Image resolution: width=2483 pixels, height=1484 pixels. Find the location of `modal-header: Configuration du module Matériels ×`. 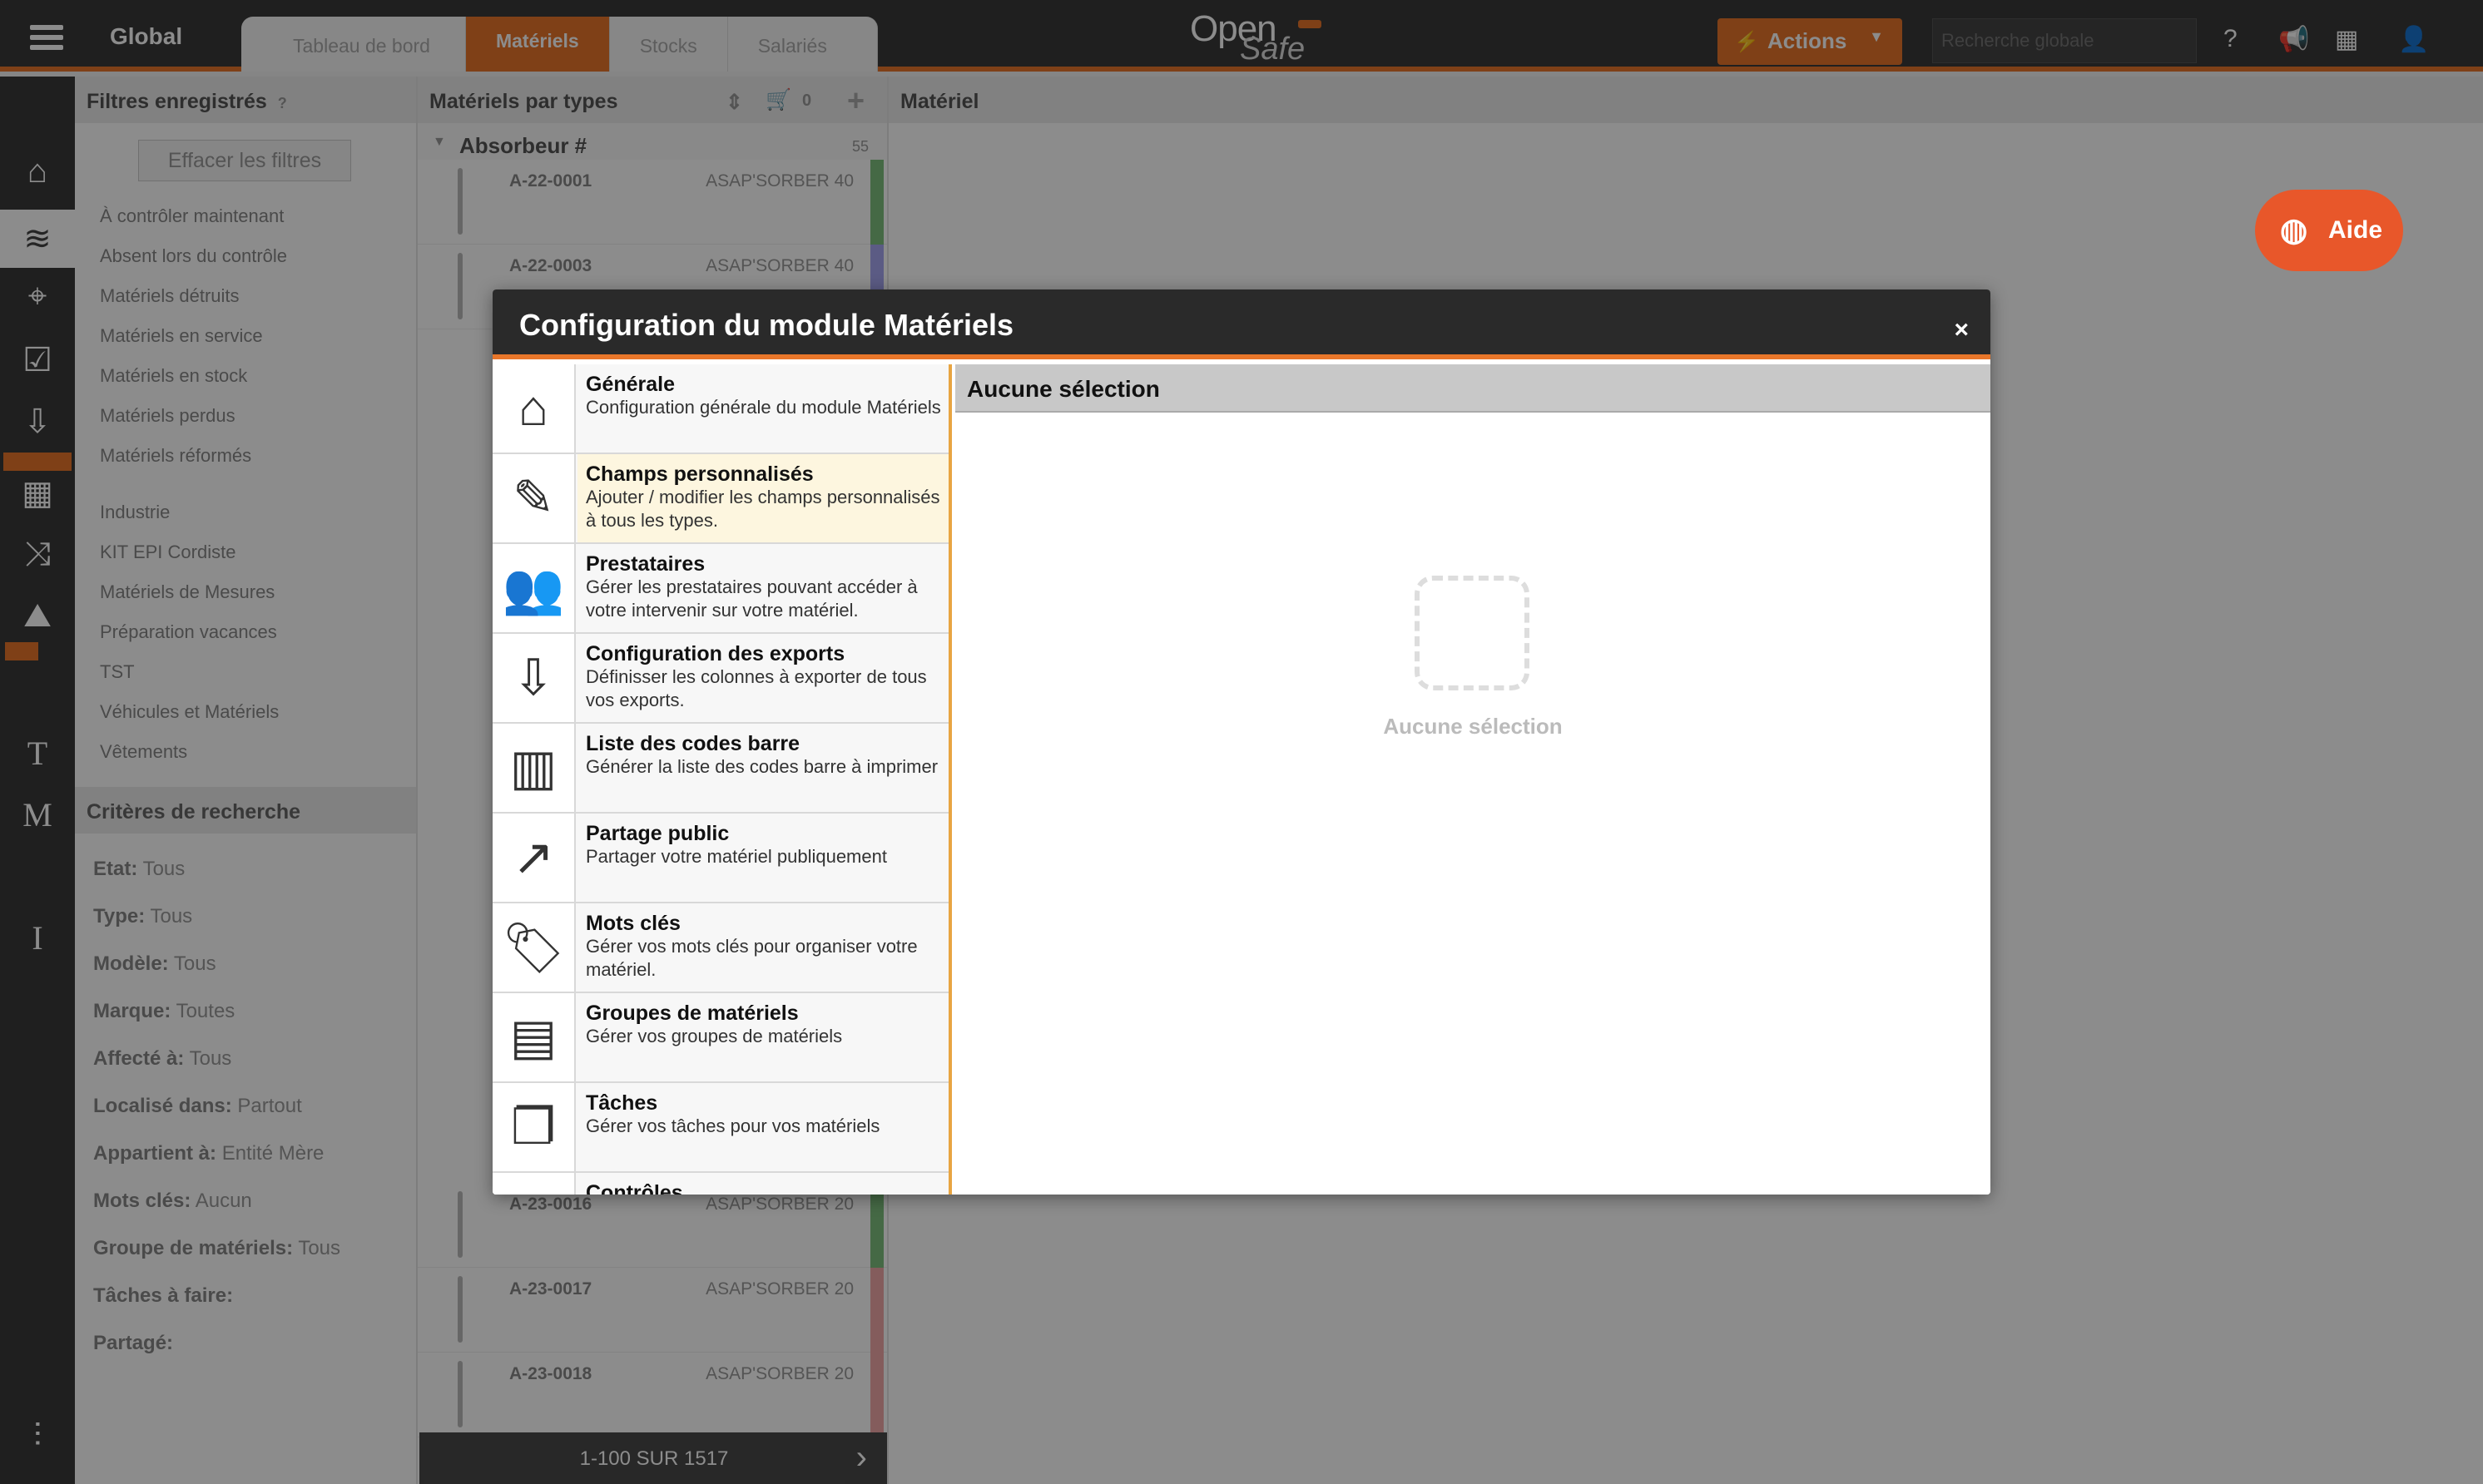

modal-header: Configuration du module Matériels × is located at coordinates (1241, 324).